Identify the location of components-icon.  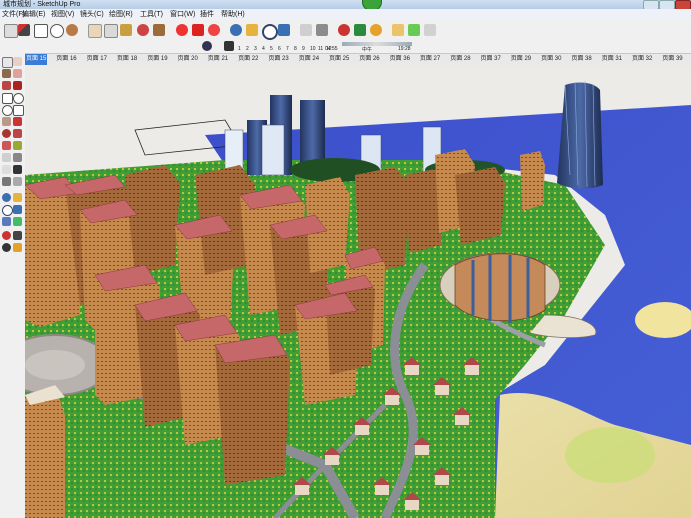
(398, 30).